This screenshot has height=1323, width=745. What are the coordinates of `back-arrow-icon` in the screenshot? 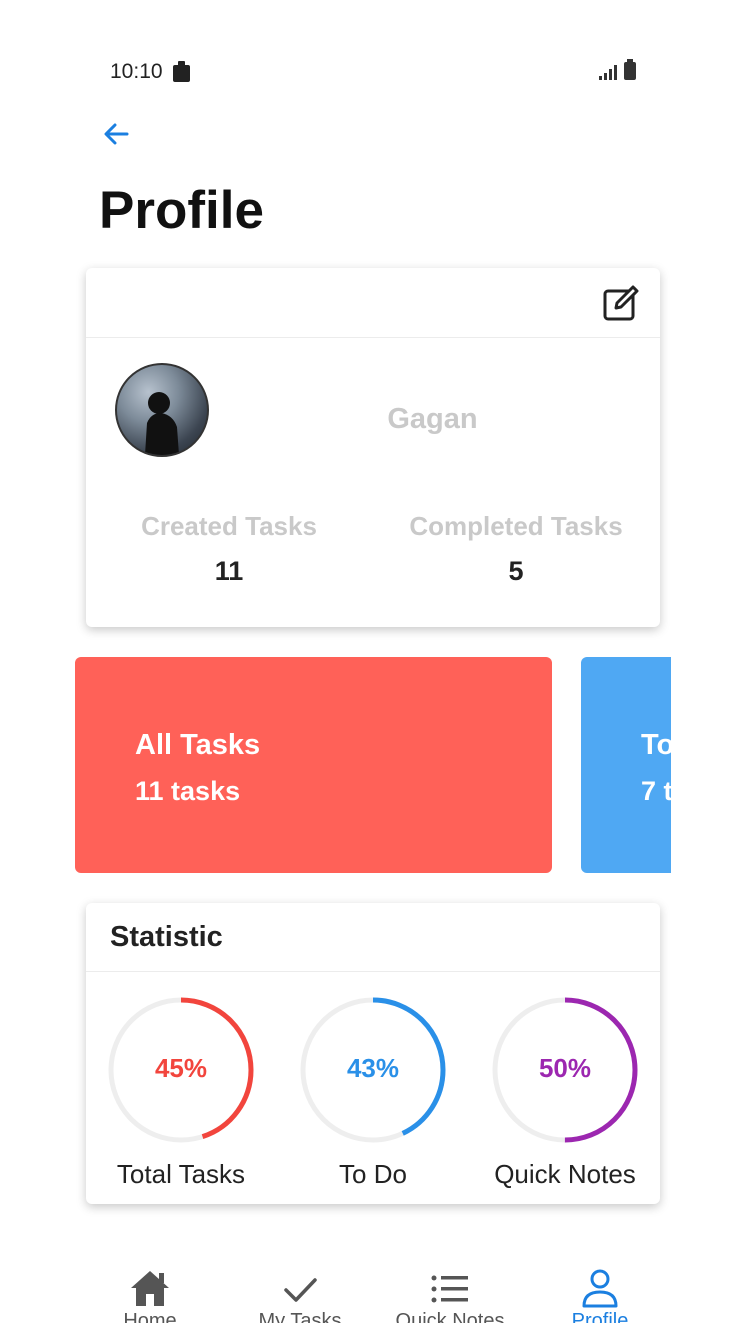 It's located at (116, 134).